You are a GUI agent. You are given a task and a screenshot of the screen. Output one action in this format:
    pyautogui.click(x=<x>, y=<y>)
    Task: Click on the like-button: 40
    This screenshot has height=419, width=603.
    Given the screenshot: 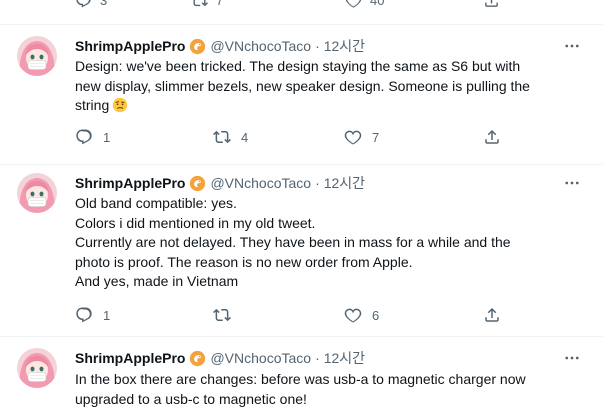 What is the action you would take?
    pyautogui.click(x=364, y=4)
    